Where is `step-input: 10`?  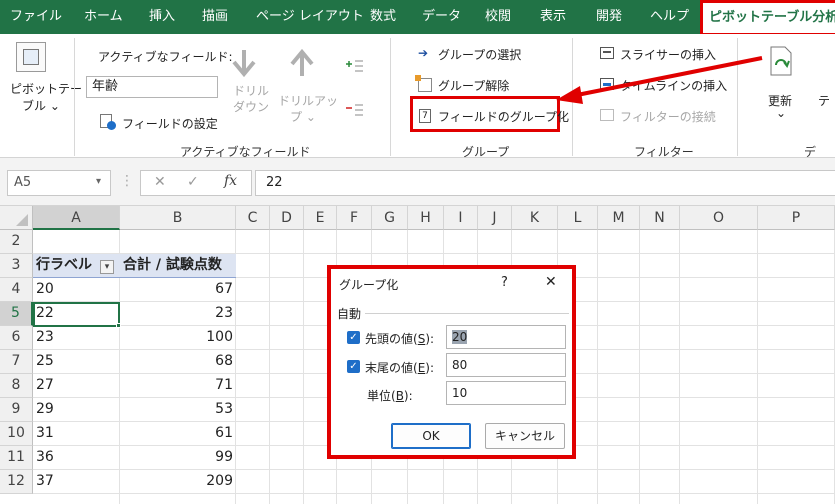 step-input: 10 is located at coordinates (506, 393).